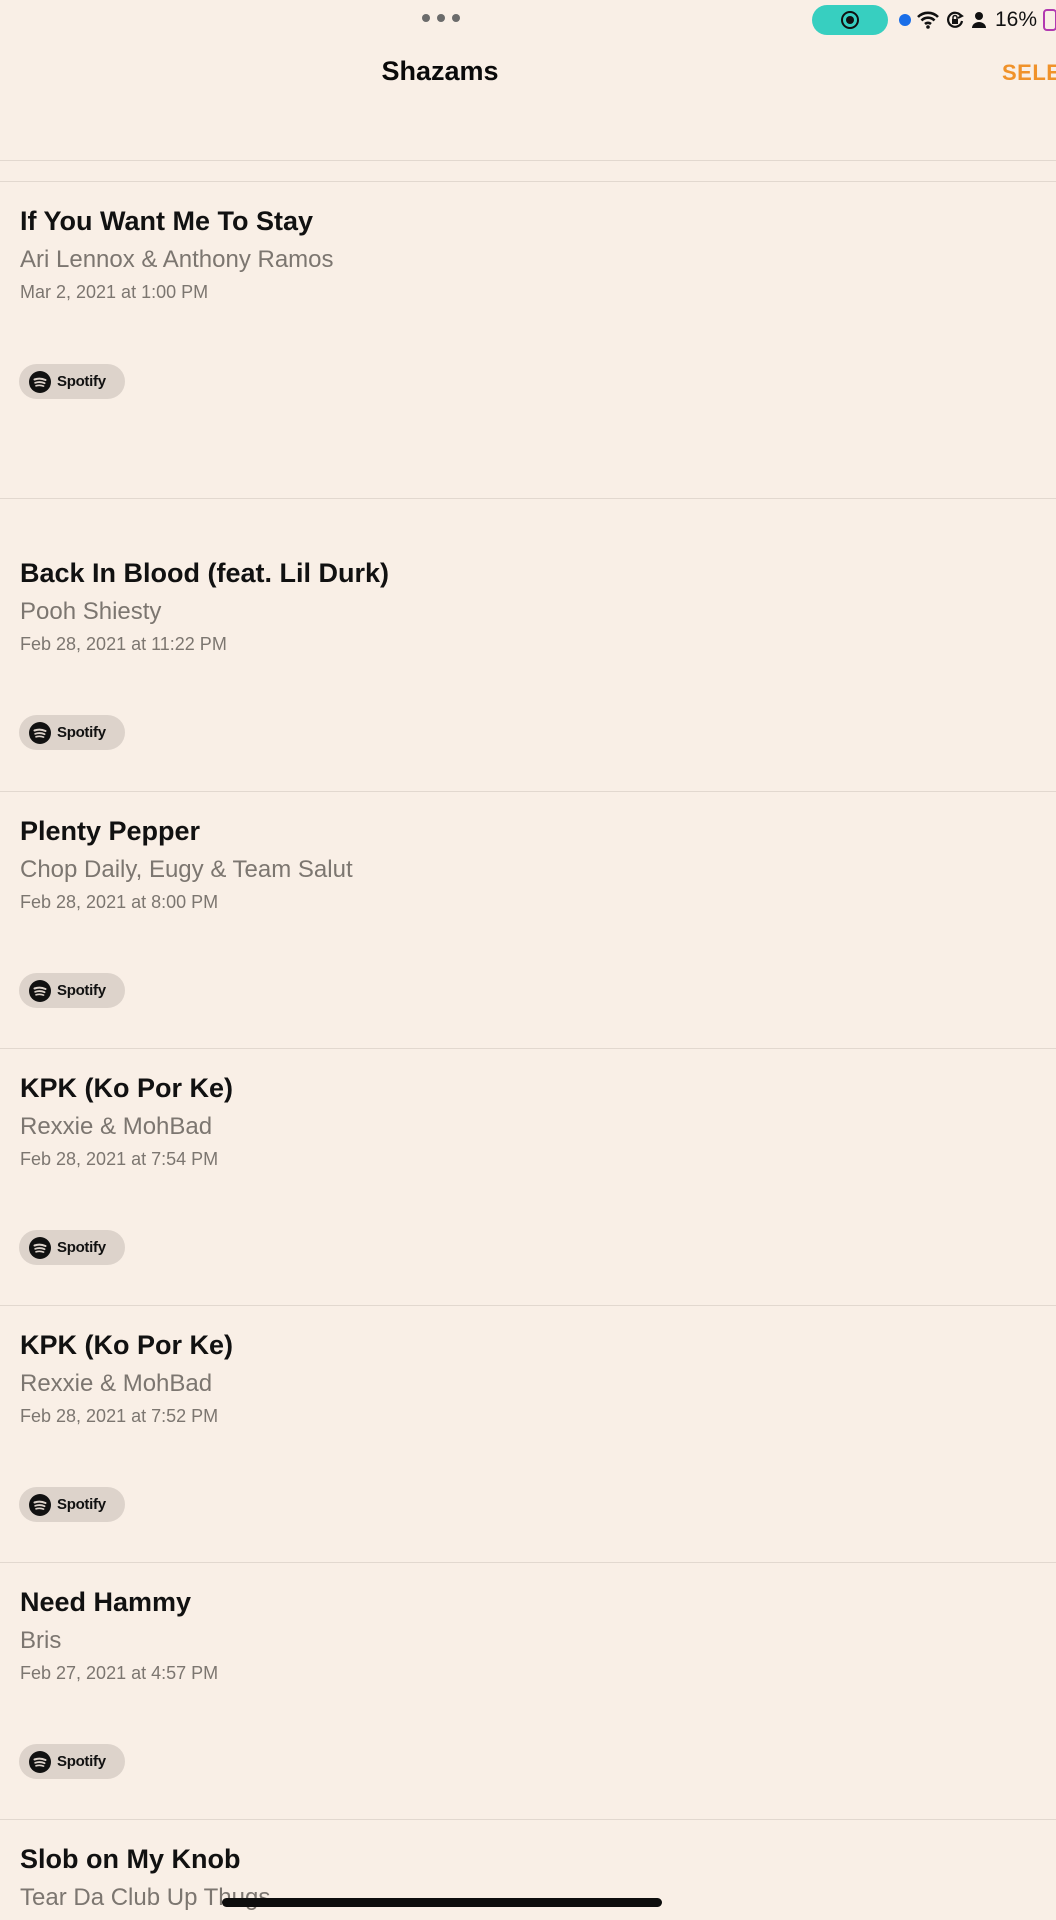  What do you see at coordinates (905, 20) in the screenshot?
I see `location-dot-icon` at bounding box center [905, 20].